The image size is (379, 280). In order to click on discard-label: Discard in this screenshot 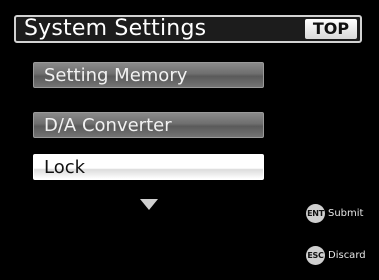, I will do `click(347, 255)`.